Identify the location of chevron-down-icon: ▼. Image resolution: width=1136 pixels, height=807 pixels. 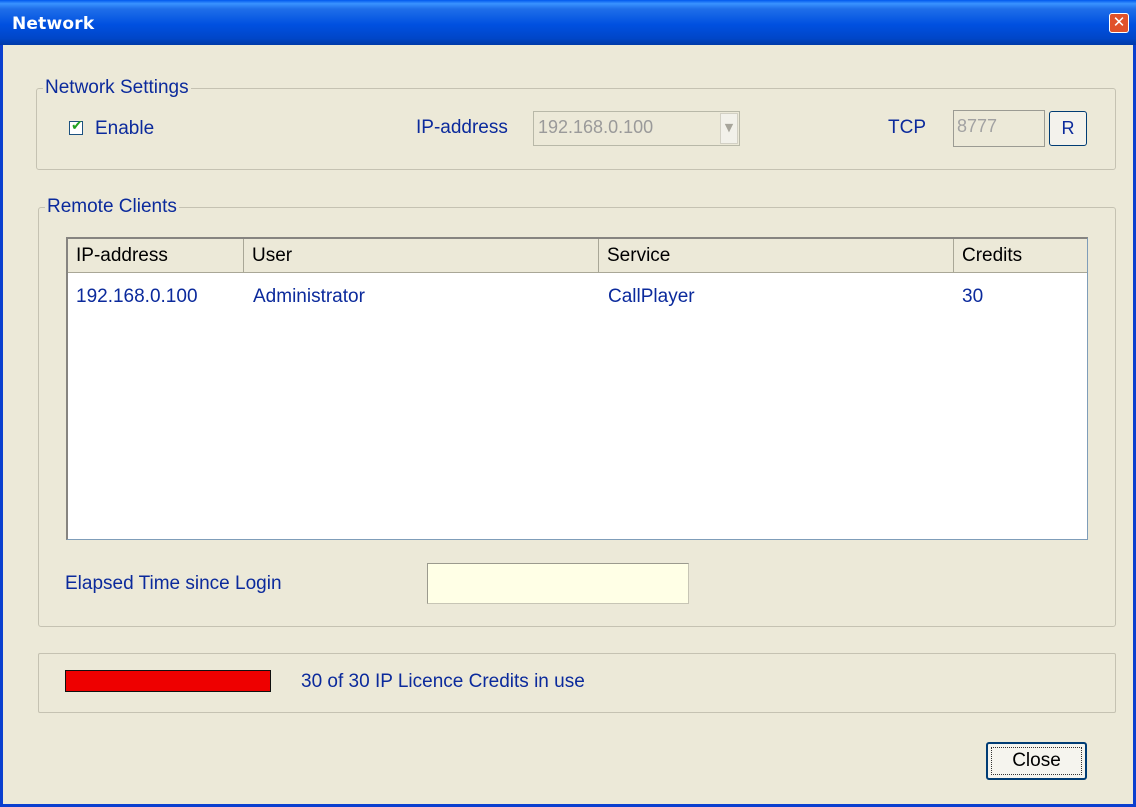
(729, 128).